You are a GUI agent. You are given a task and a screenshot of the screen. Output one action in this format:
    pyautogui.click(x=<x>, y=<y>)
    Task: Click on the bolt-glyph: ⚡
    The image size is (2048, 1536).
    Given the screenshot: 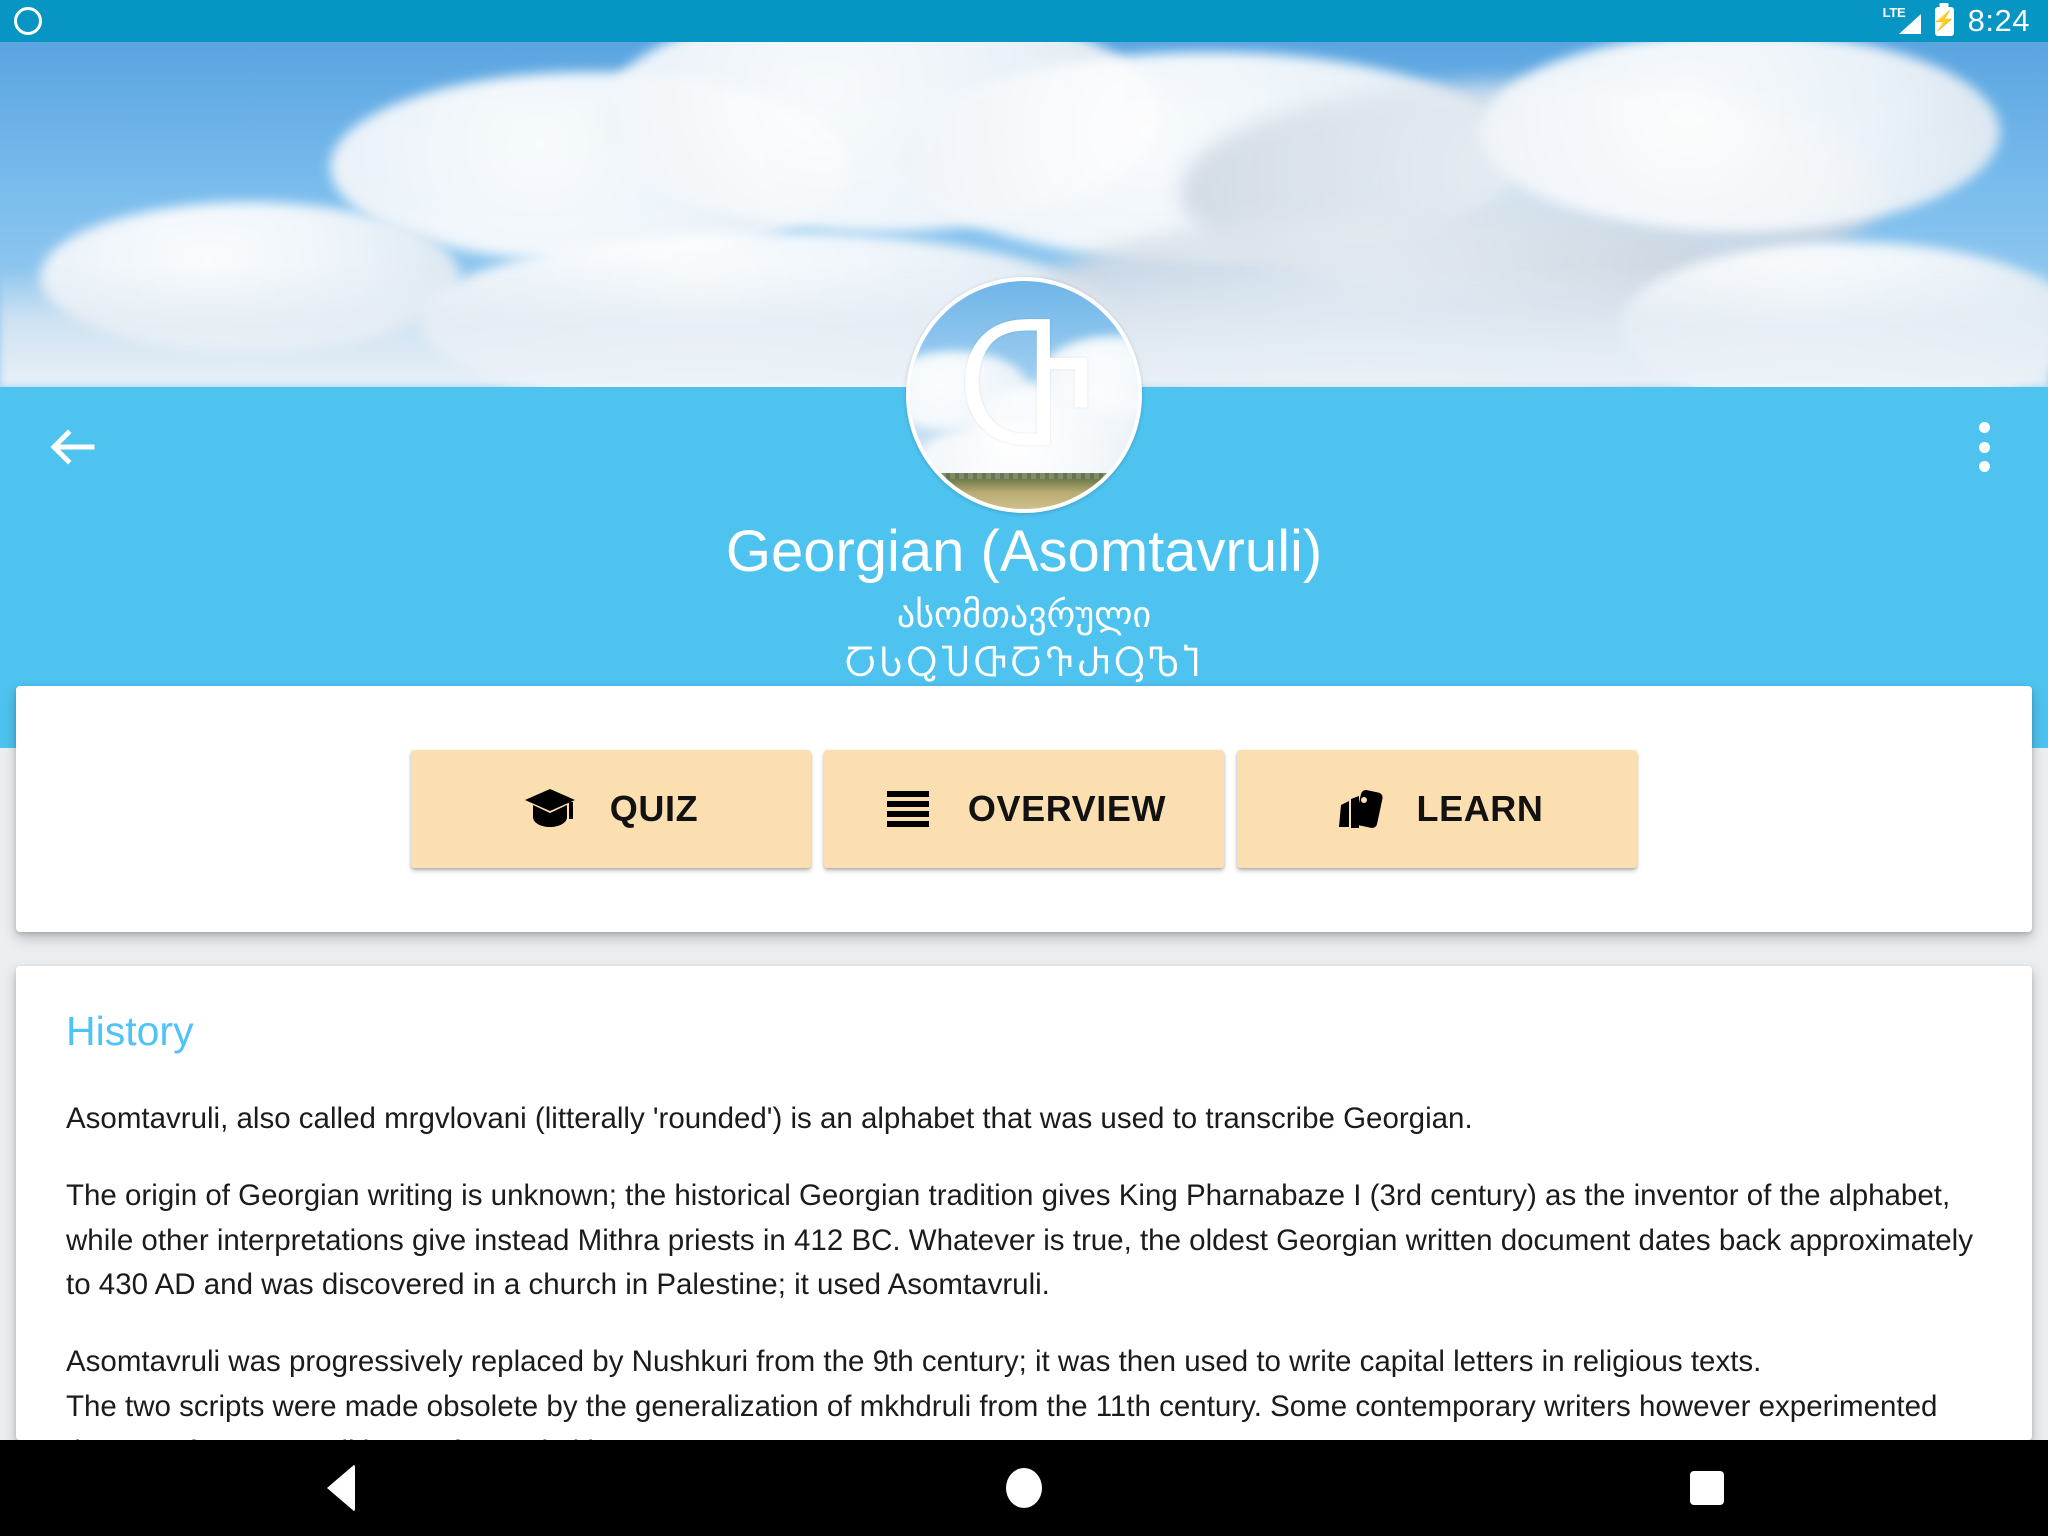 What is the action you would take?
    pyautogui.click(x=1944, y=21)
    